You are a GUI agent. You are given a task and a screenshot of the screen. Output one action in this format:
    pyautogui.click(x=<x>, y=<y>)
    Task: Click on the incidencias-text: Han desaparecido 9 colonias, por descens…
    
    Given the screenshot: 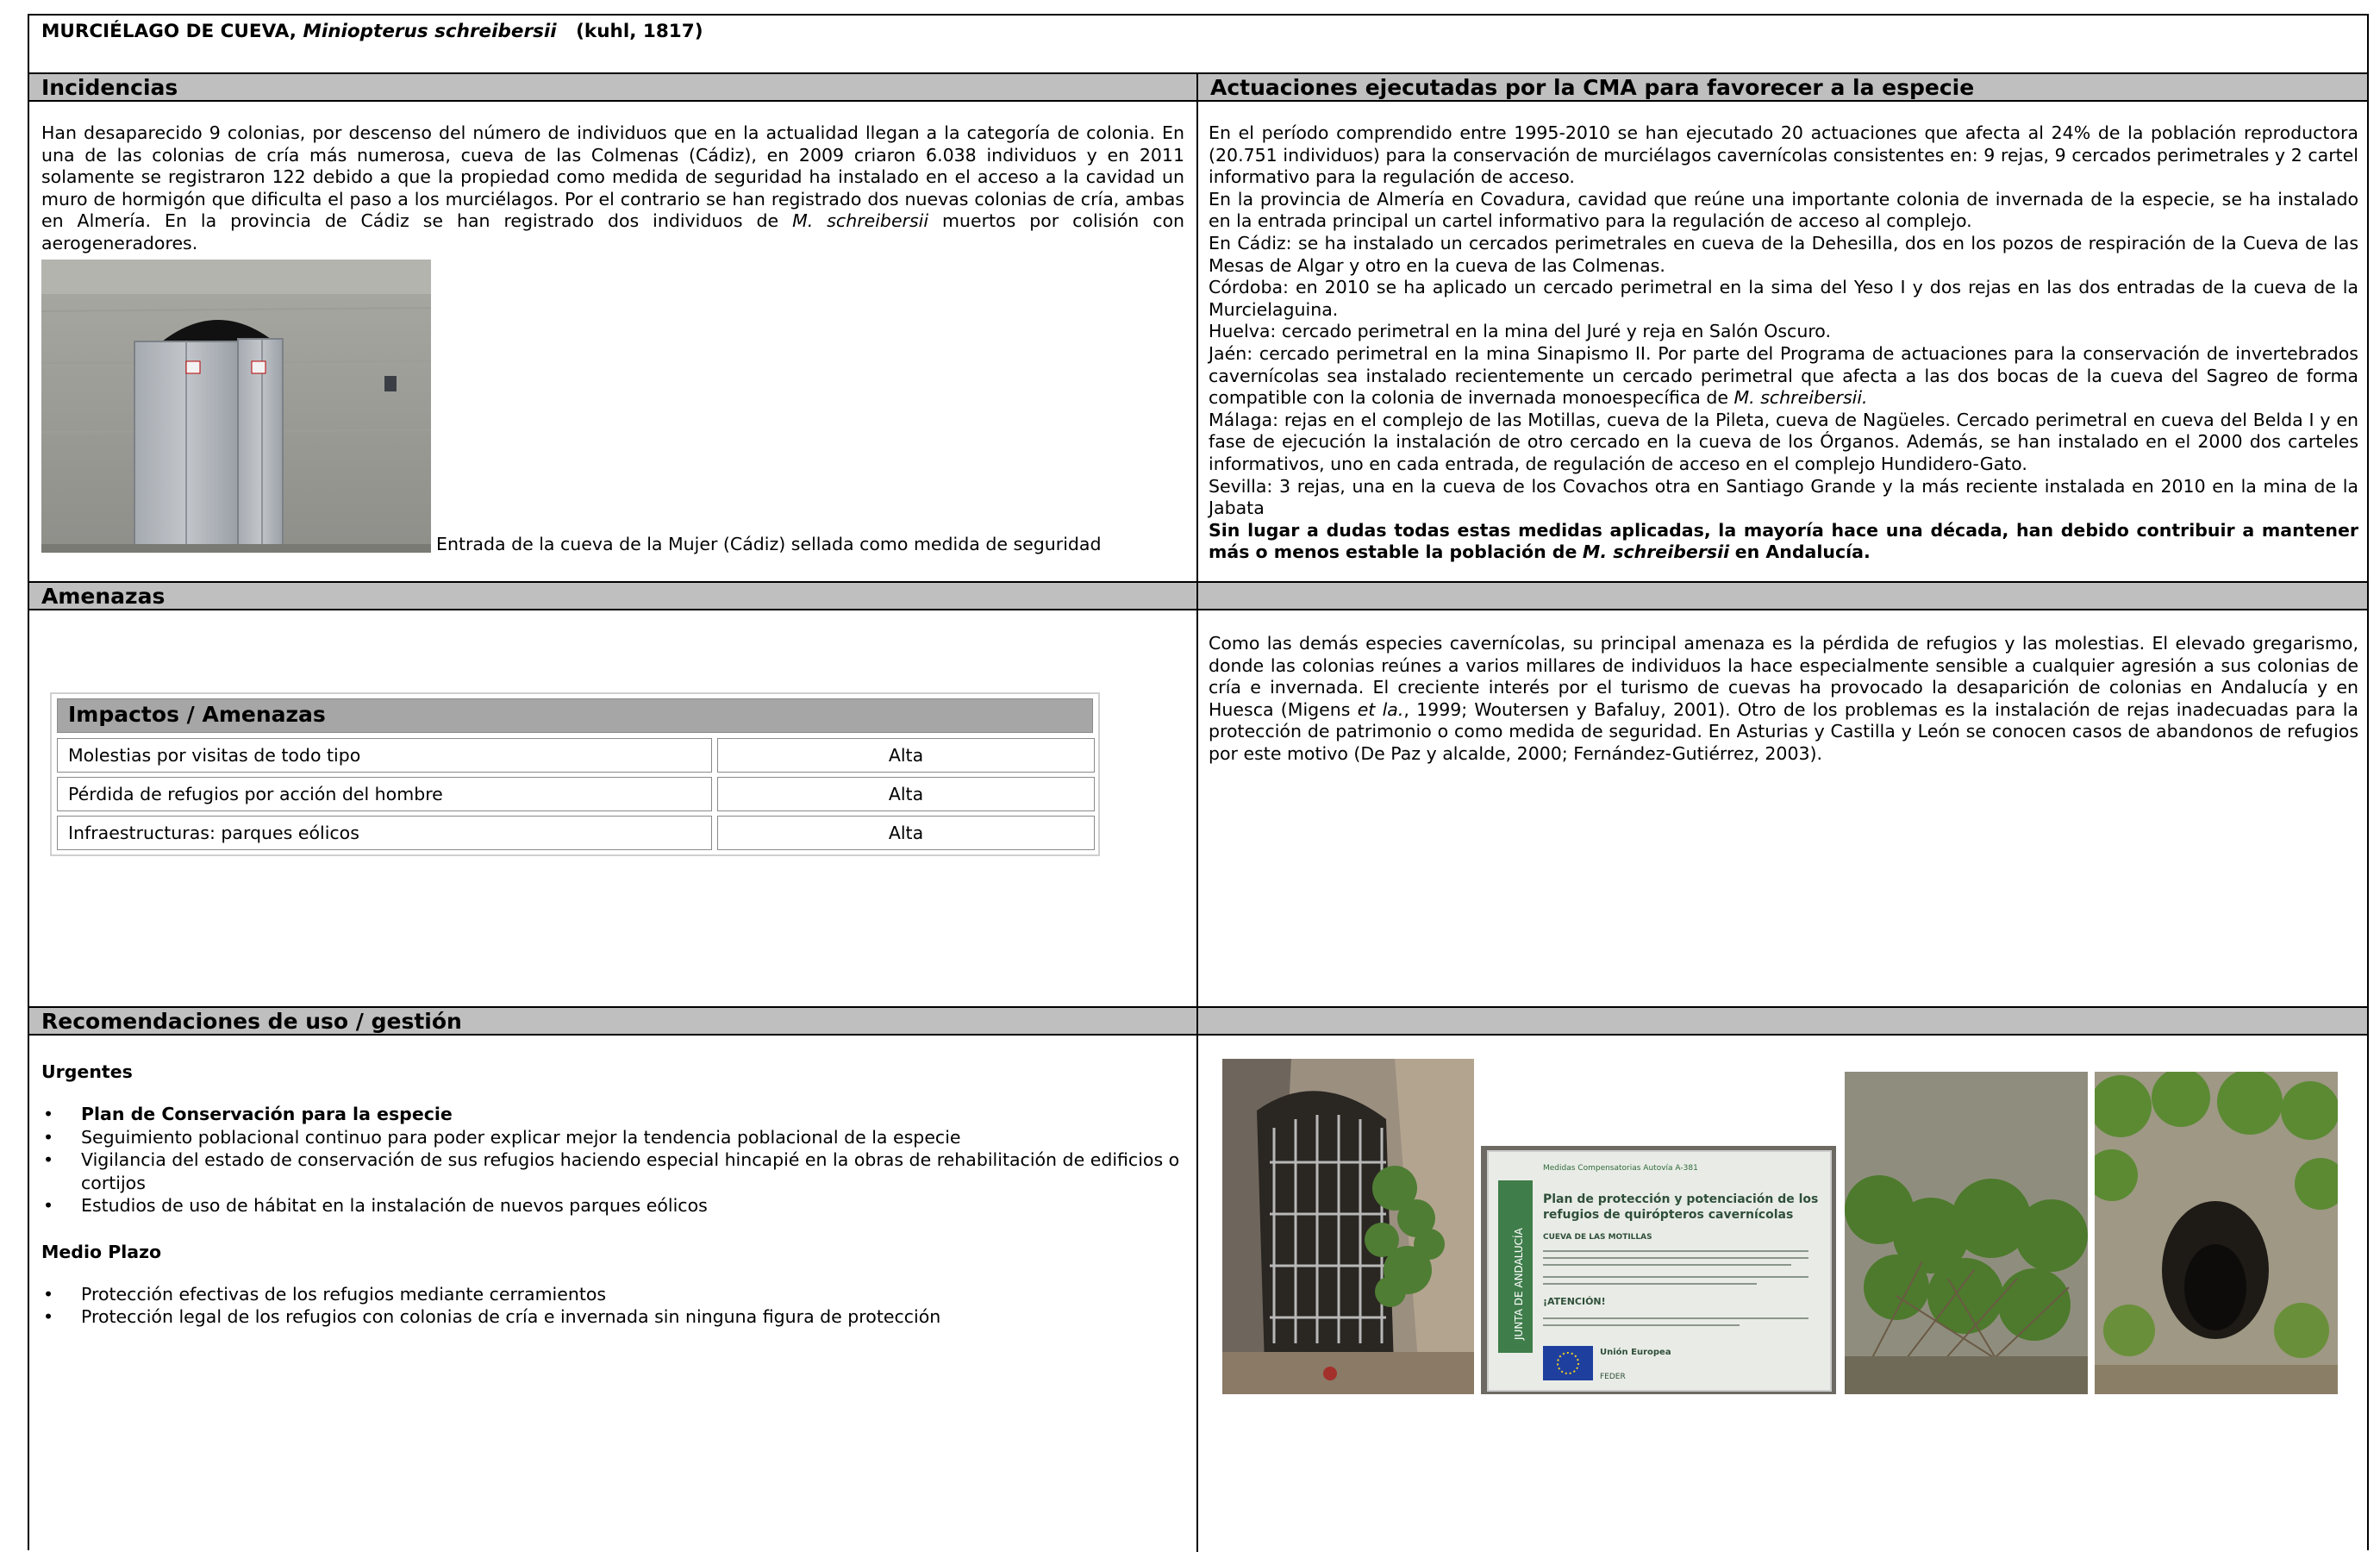 What is the action you would take?
    pyautogui.click(x=613, y=188)
    